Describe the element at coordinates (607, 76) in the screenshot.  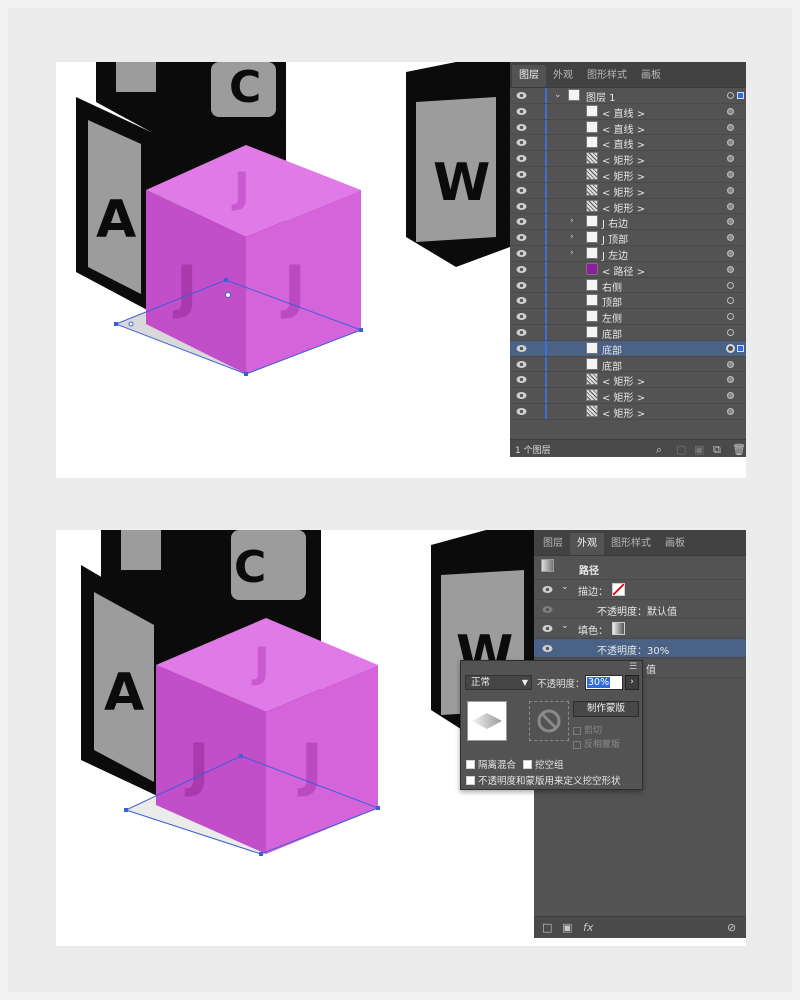
I see `tab-graphic-styles: 图形样式` at that location.